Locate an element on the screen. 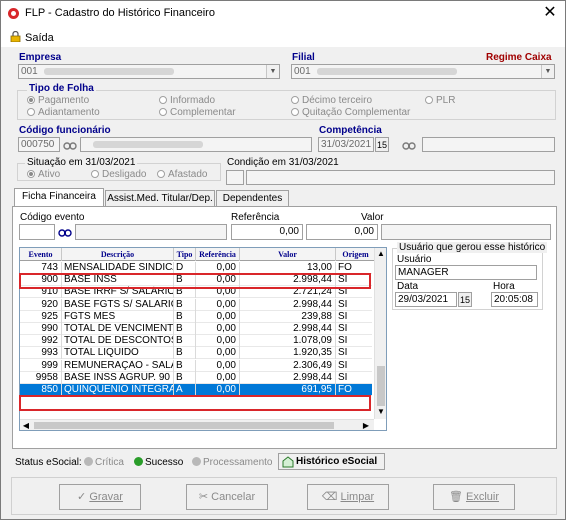  tab-dependentes: Dependentes is located at coordinates (252, 198).